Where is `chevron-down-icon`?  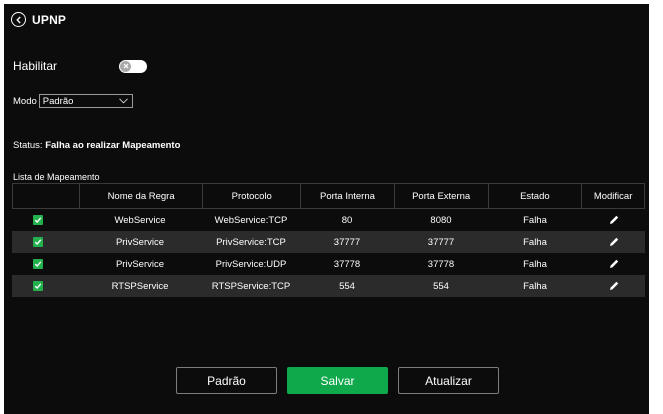
chevron-down-icon is located at coordinates (123, 101).